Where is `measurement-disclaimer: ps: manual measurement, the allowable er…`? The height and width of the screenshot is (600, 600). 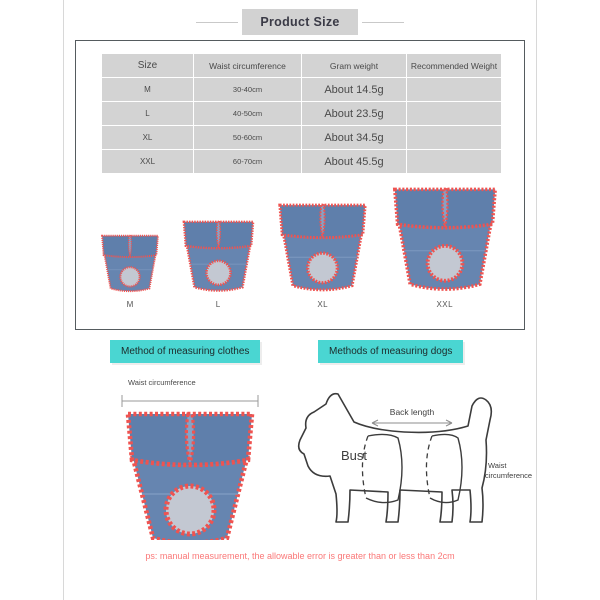 measurement-disclaimer: ps: manual measurement, the allowable er… is located at coordinates (300, 556).